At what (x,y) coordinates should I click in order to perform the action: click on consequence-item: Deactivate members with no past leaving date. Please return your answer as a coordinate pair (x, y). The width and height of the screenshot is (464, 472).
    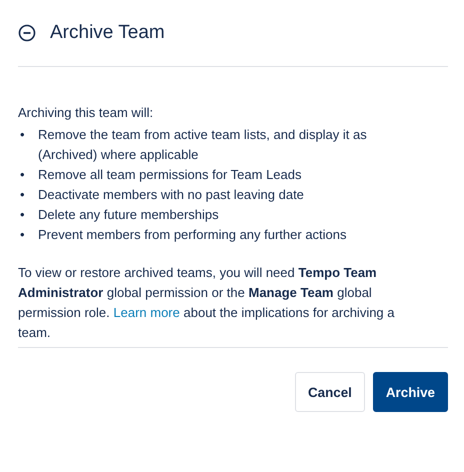
    Looking at the image, I should click on (171, 195).